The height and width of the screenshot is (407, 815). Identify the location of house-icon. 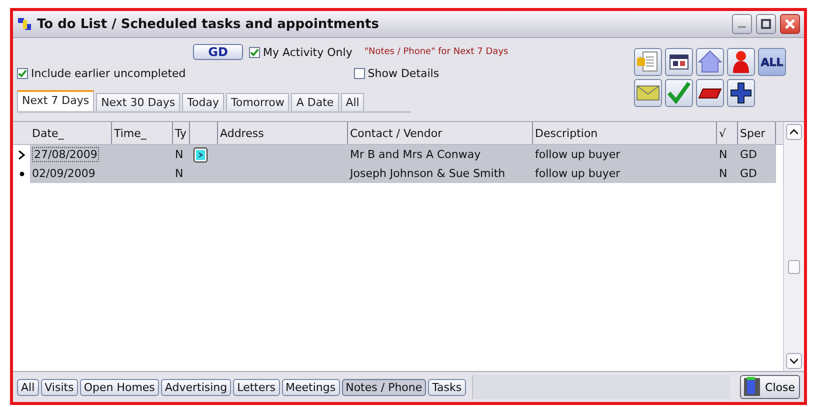
(710, 62).